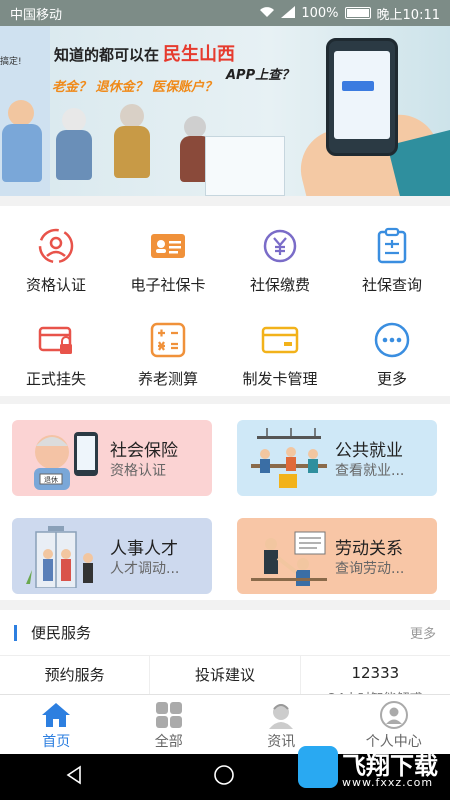  What do you see at coordinates (245, 166) in the screenshot?
I see `service-counter` at bounding box center [245, 166].